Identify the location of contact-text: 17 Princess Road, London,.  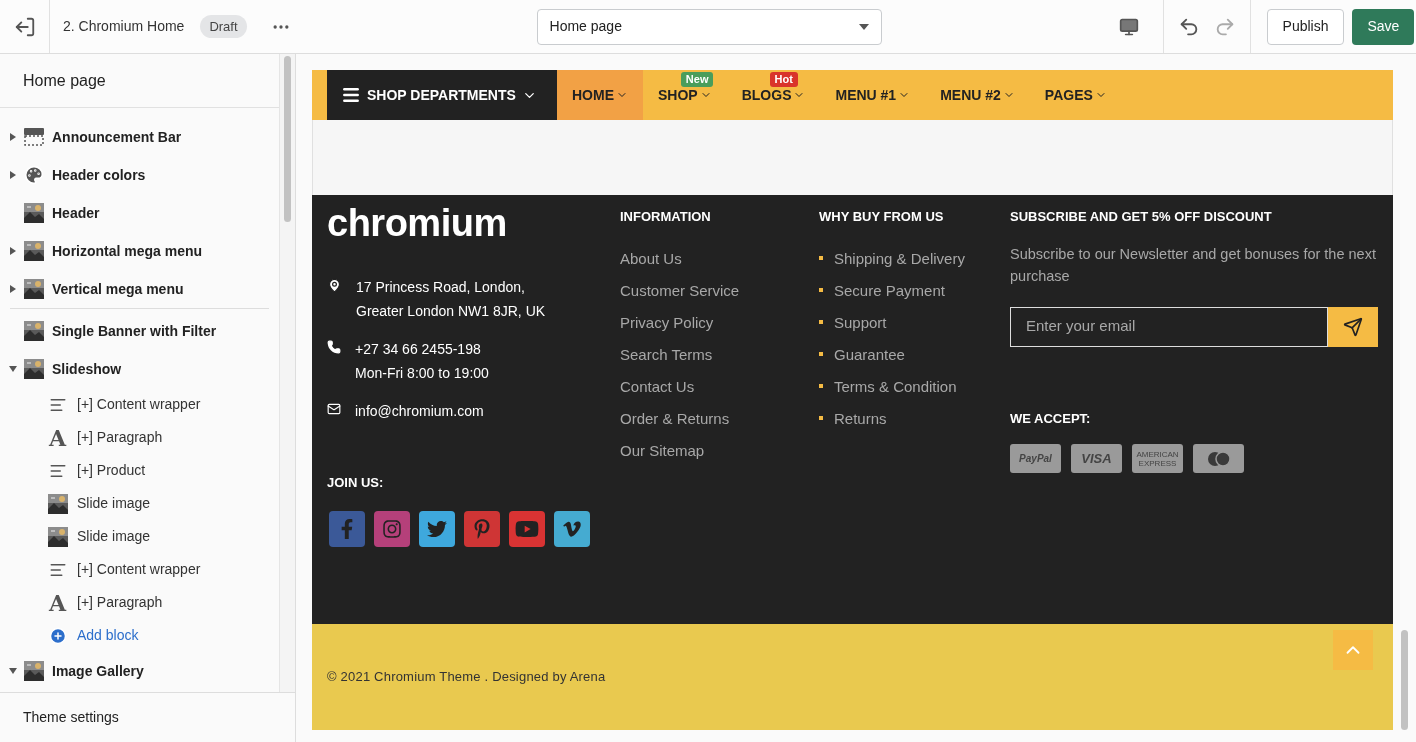
(441, 287).